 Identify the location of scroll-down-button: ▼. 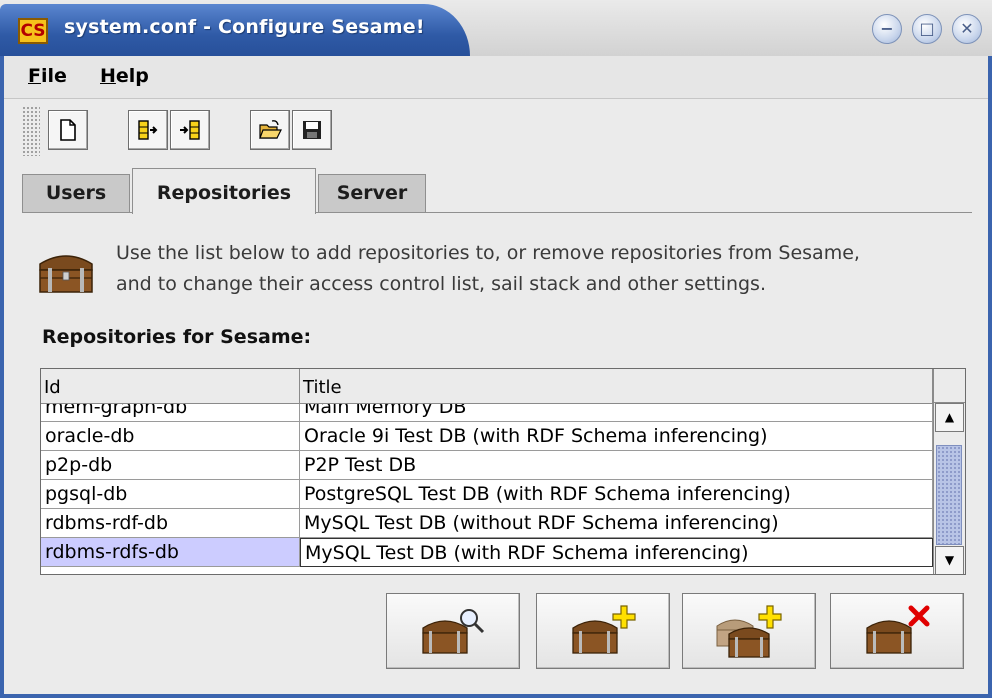
(949, 560).